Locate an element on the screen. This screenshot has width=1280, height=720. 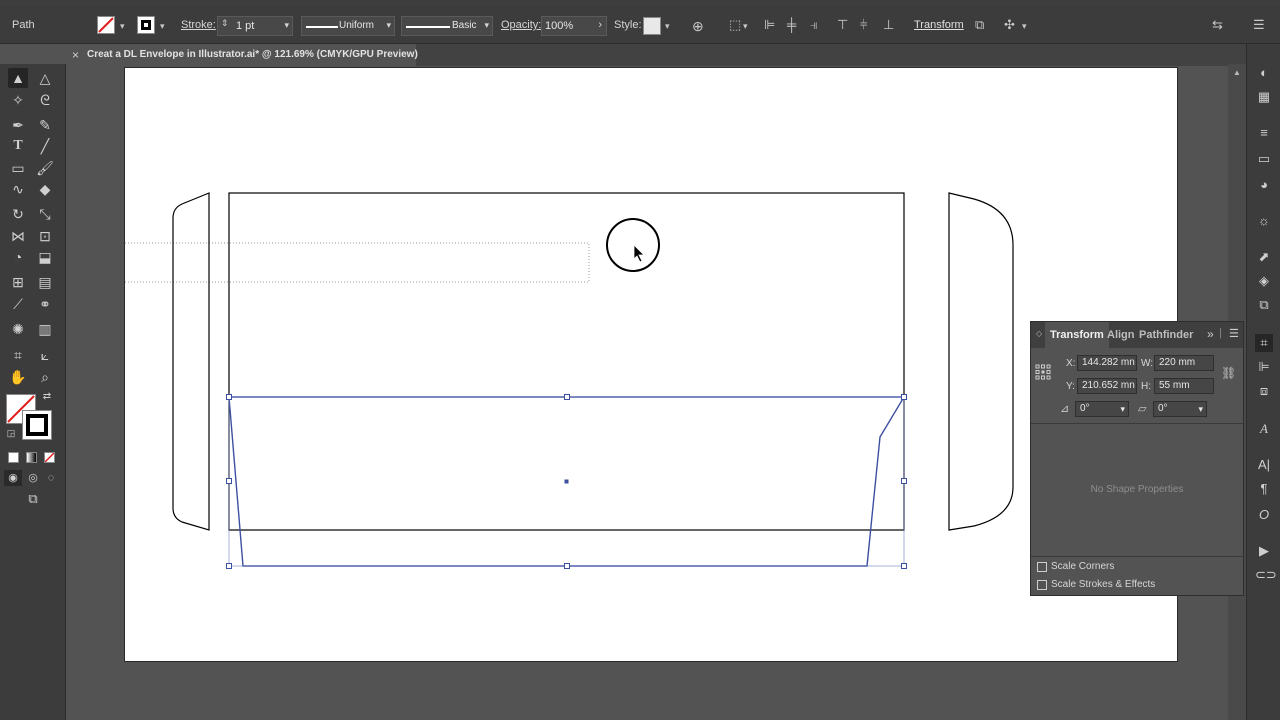
tab-transform: Transform is located at coordinates (1077, 335).